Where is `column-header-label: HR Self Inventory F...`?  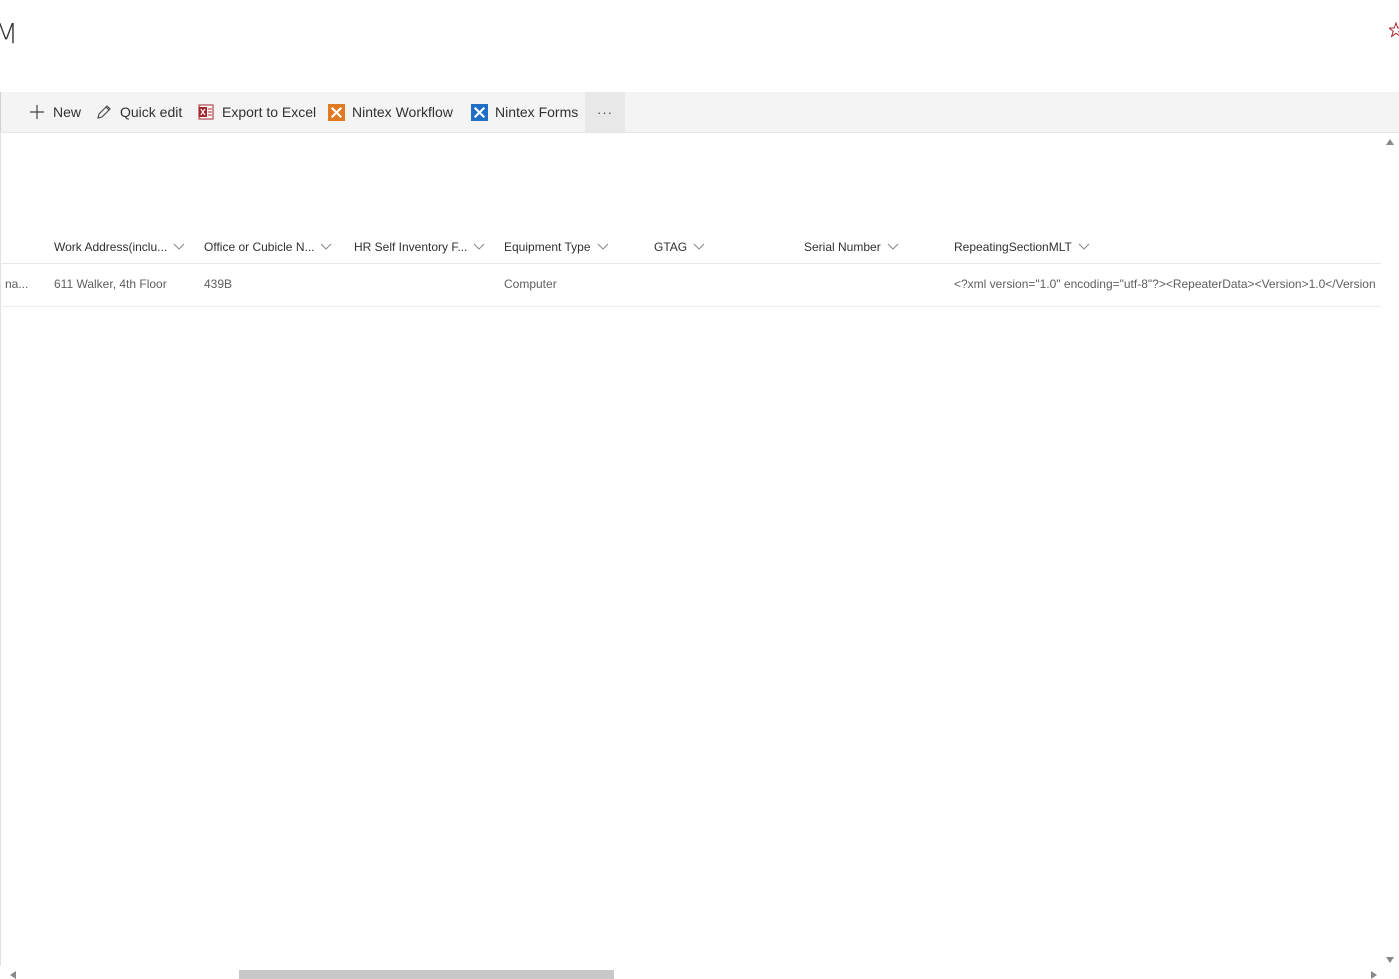
column-header-label: HR Self Inventory F... is located at coordinates (411, 247).